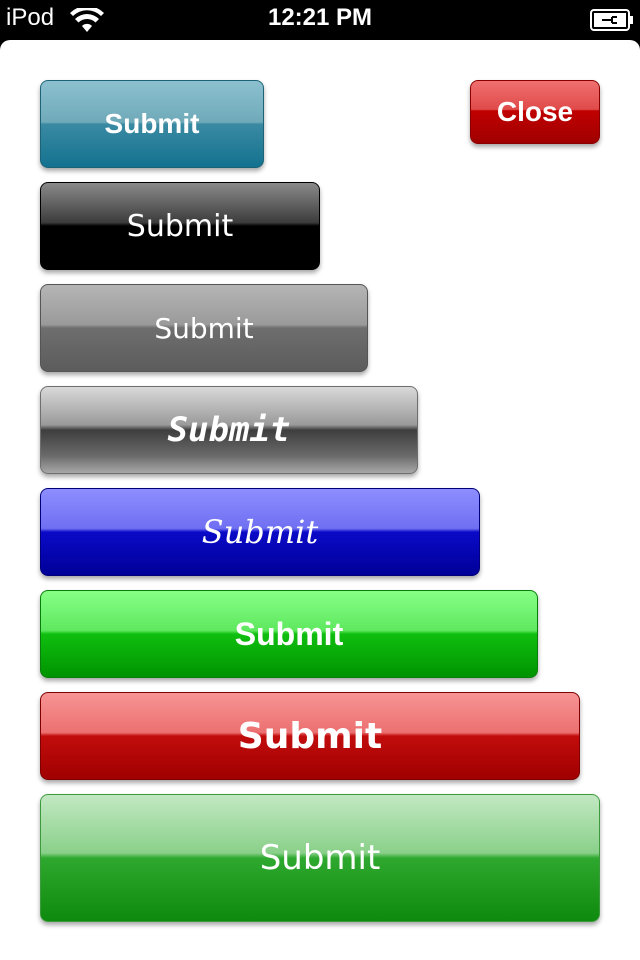  I want to click on close-button-label: Close, so click(535, 111).